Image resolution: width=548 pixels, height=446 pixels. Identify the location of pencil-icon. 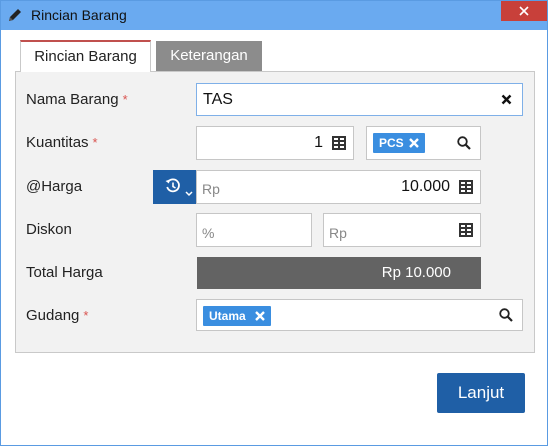
(15, 15).